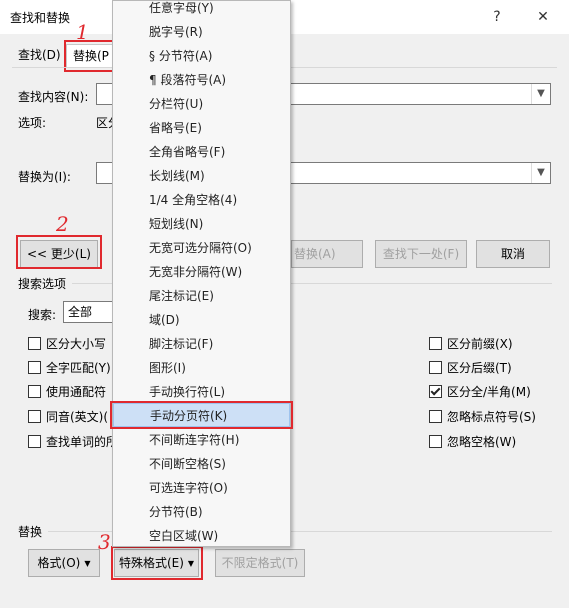 The height and width of the screenshot is (608, 569). I want to click on search-label: 搜索:, so click(42, 315).